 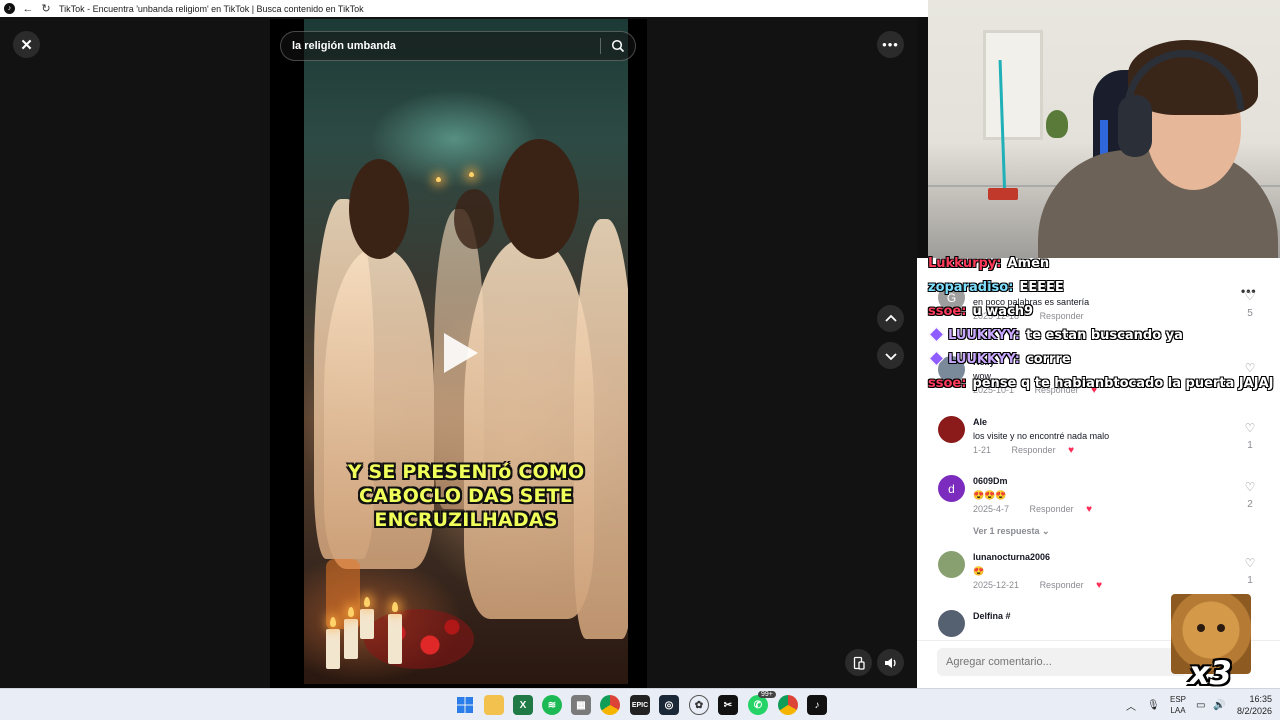 I want to click on search-icon, so click(x=618, y=46).